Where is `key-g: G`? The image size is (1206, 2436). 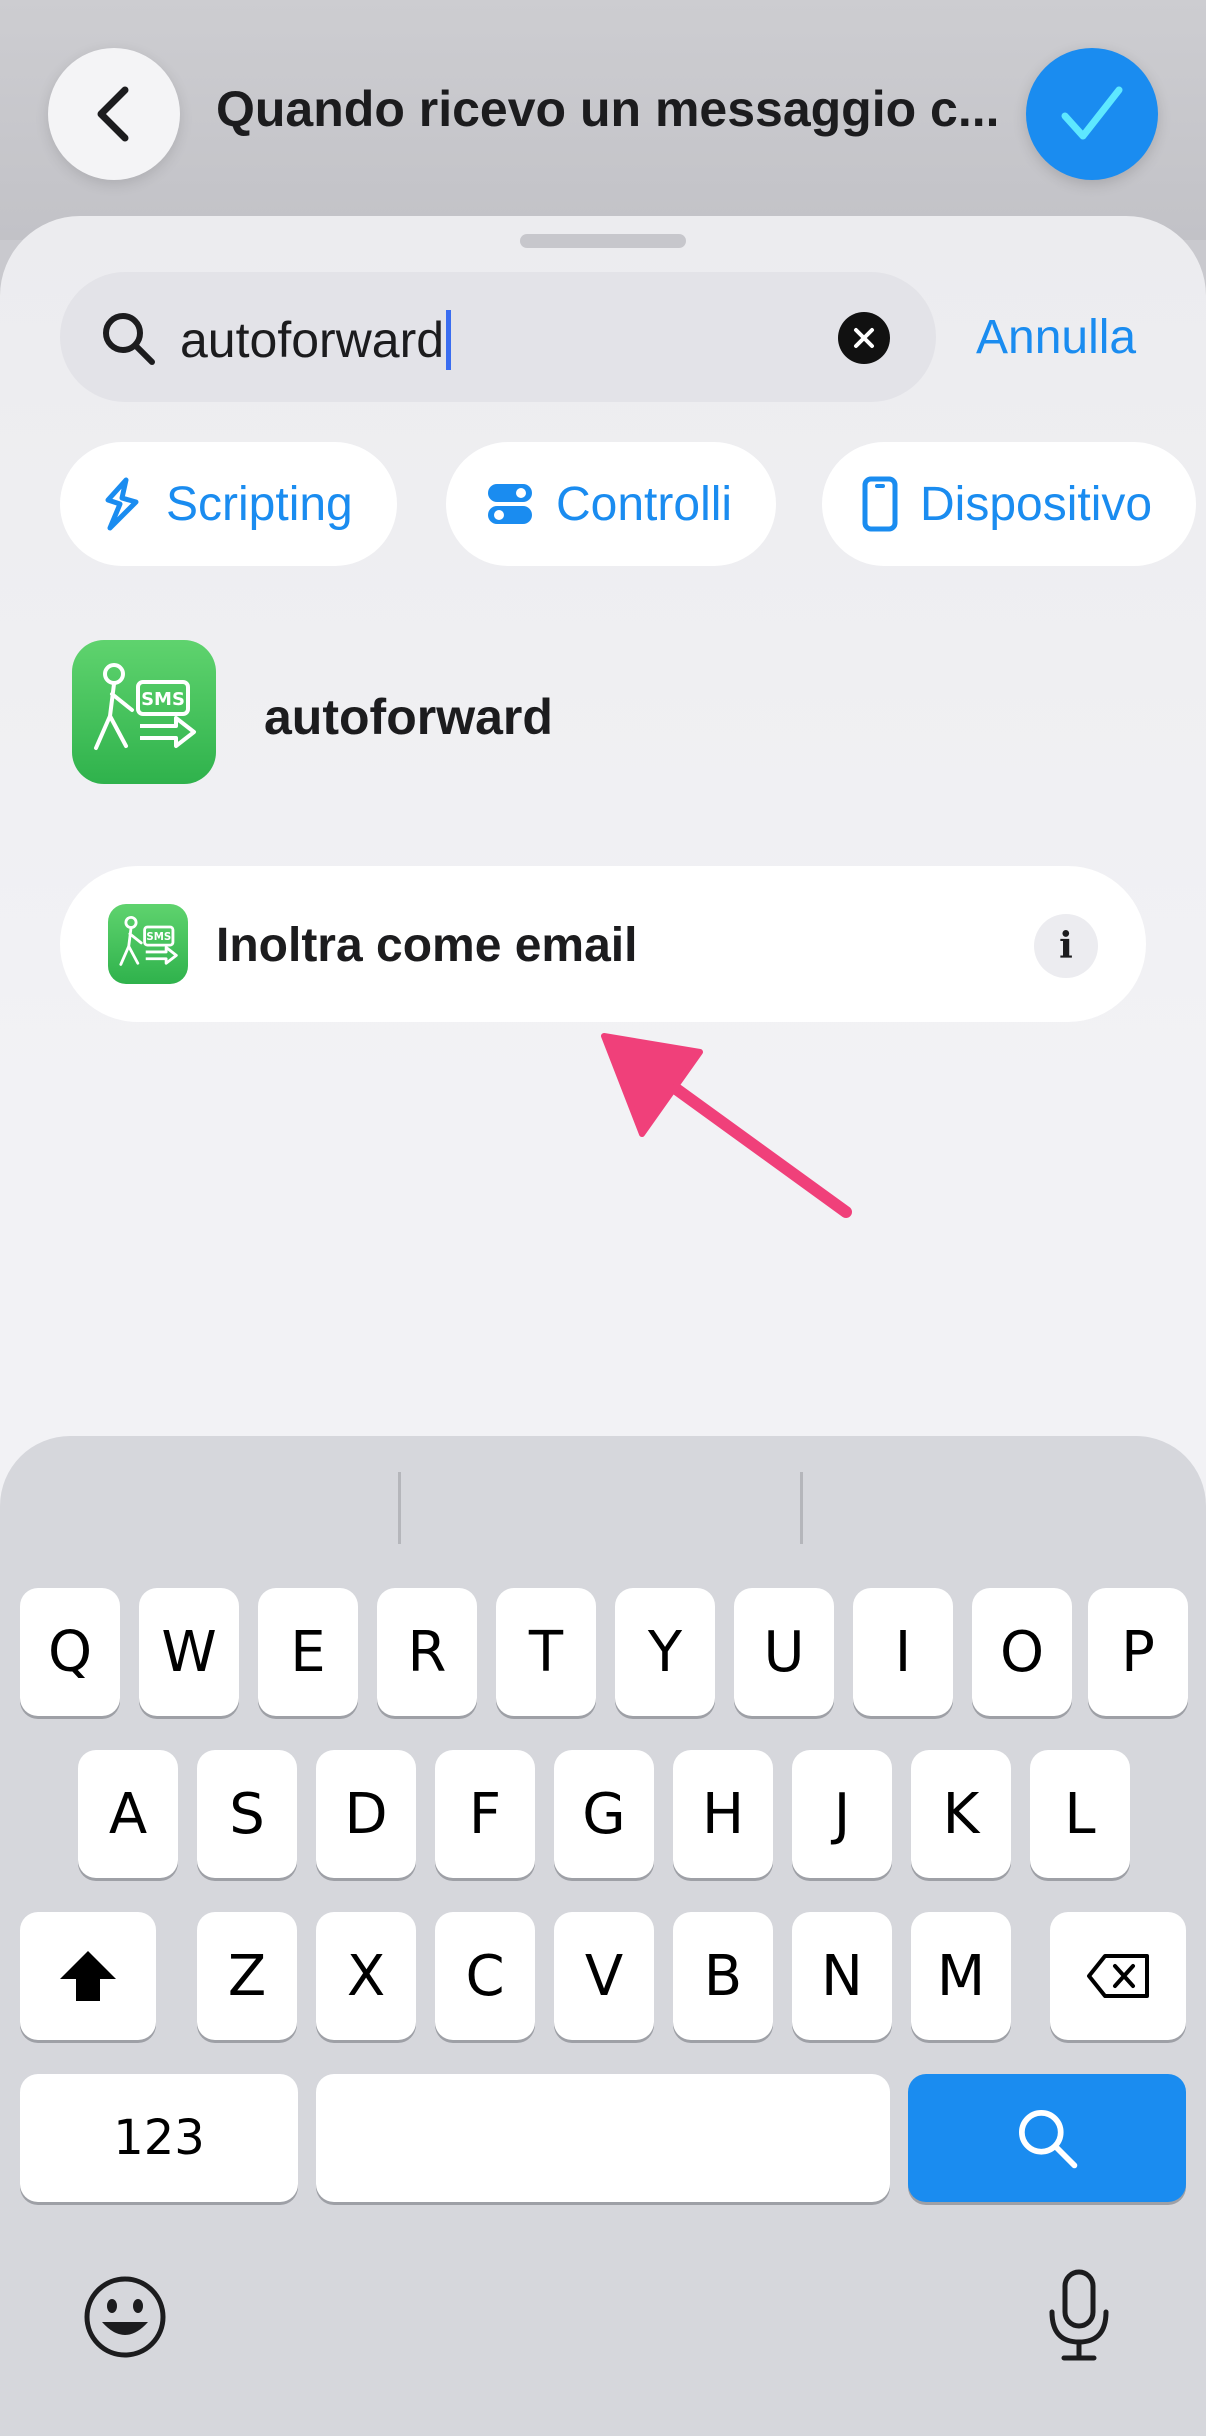
key-g: G is located at coordinates (604, 1814).